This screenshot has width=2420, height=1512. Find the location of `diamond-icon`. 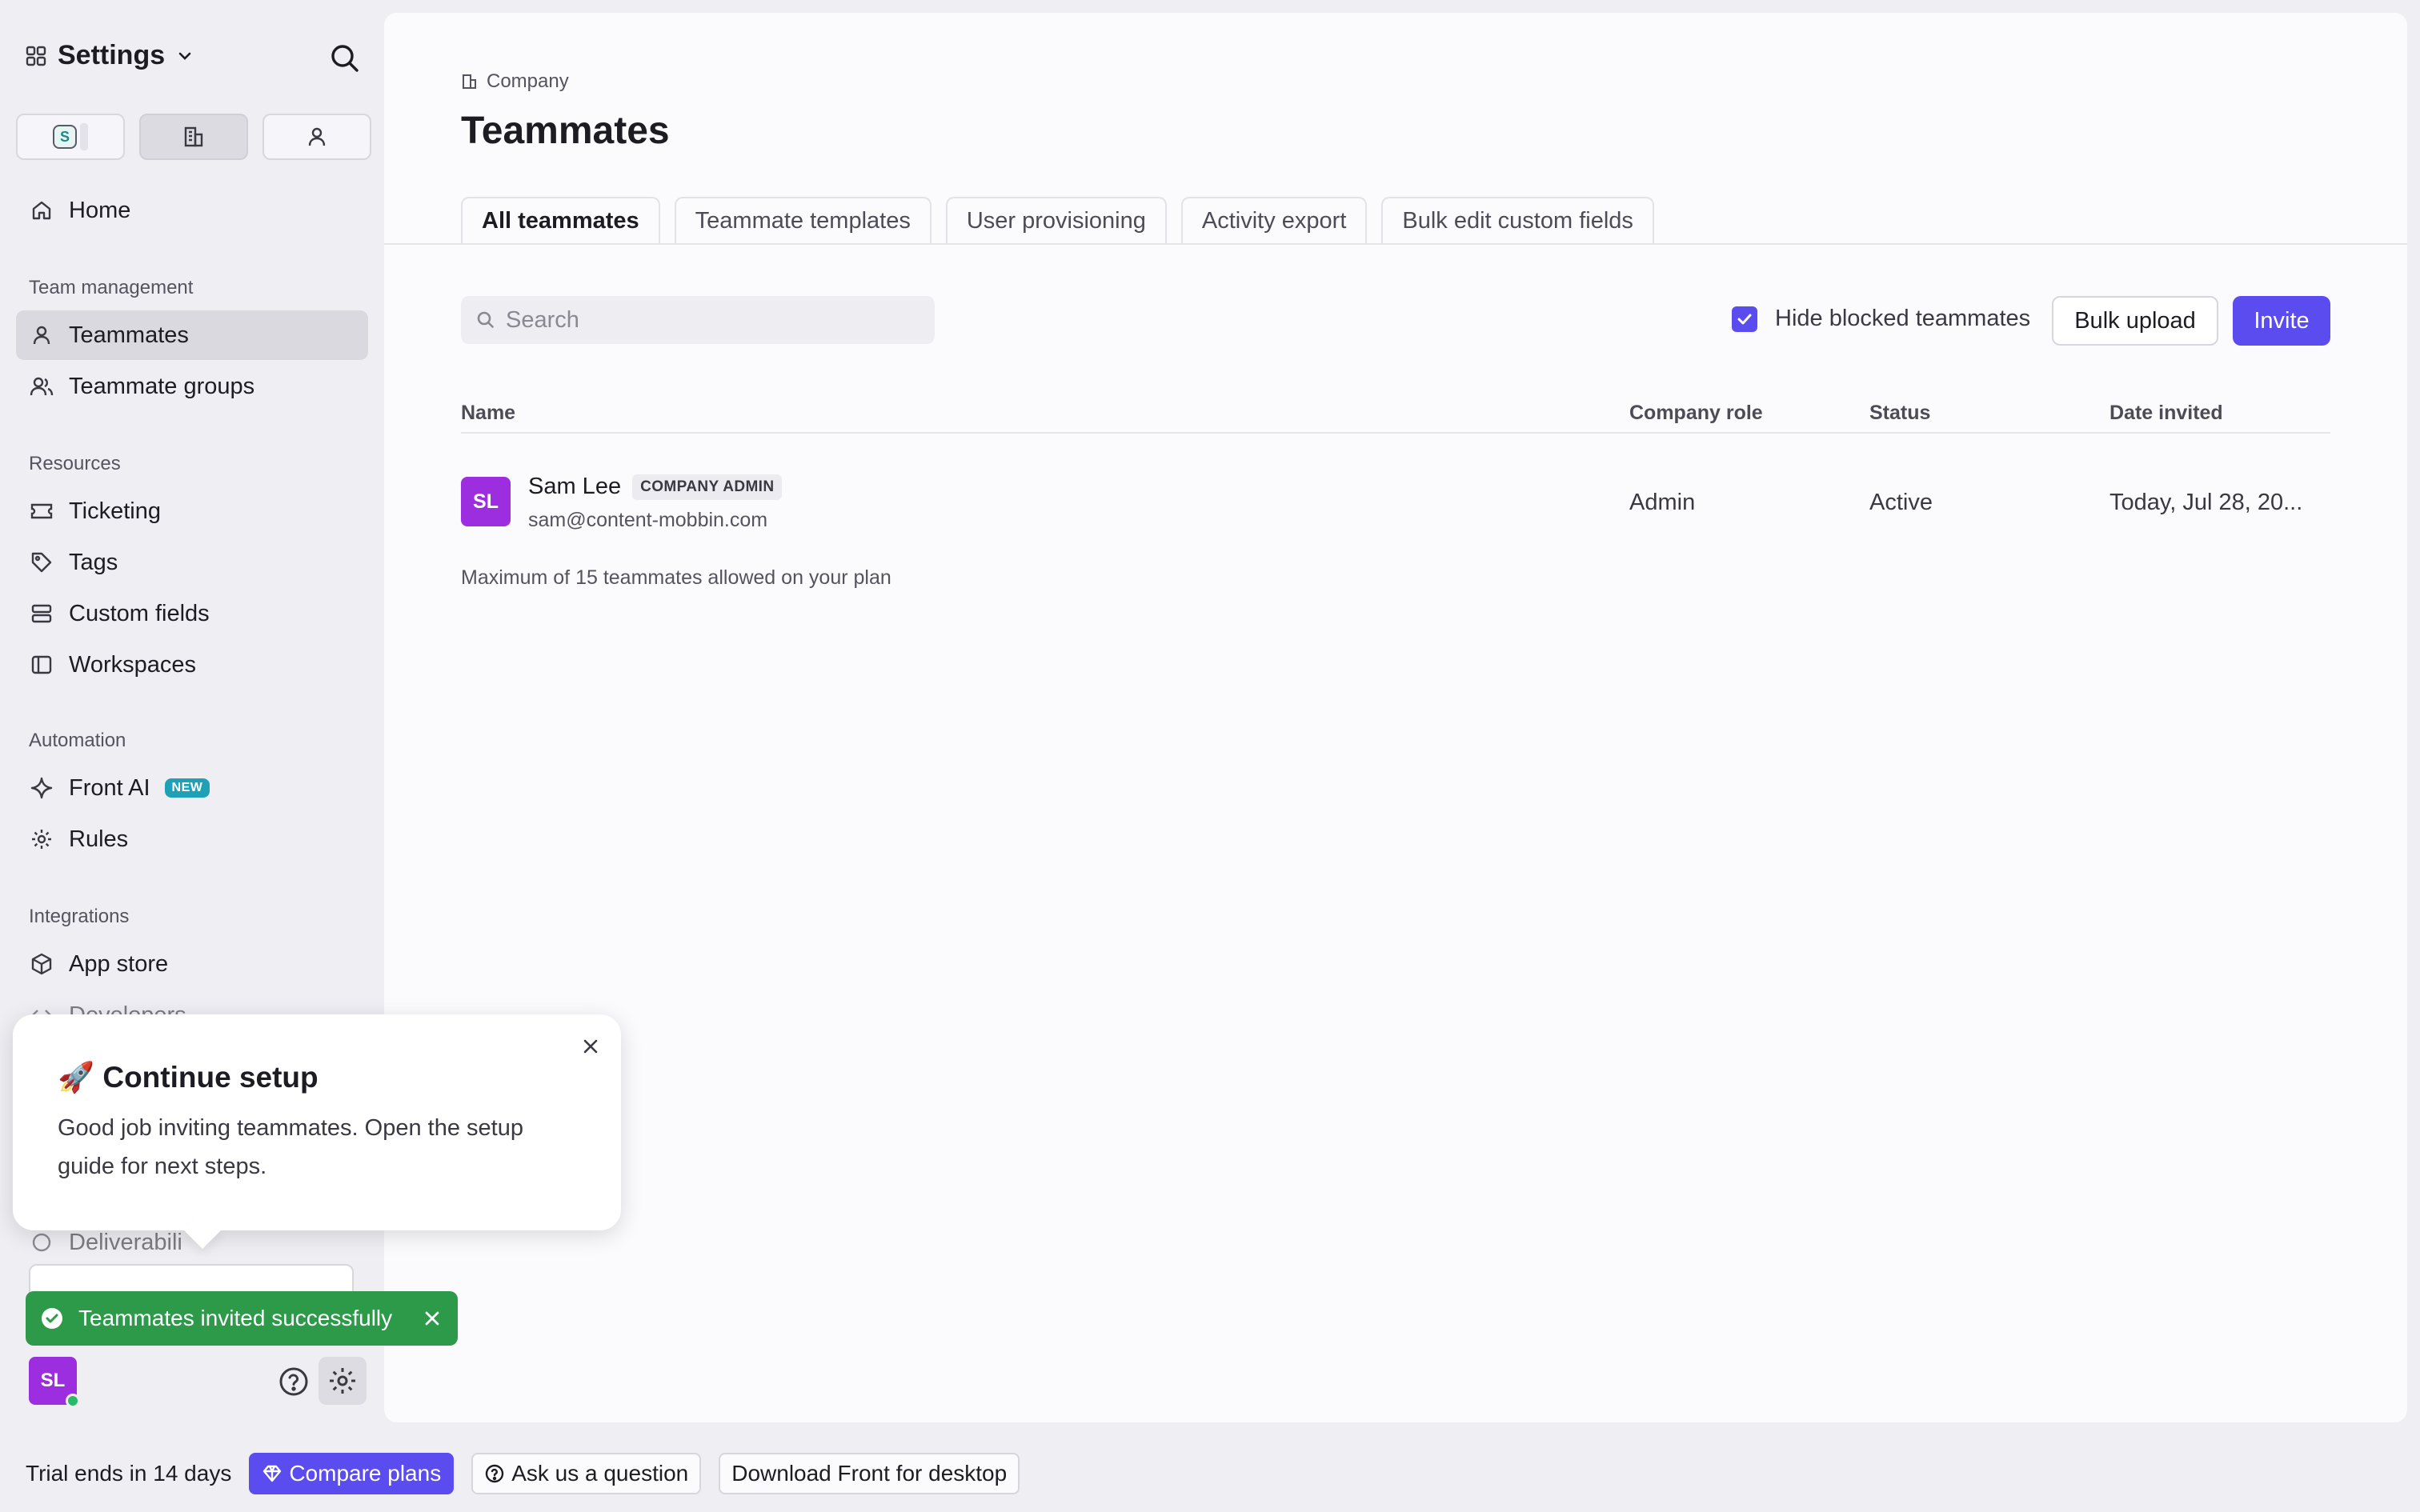

diamond-icon is located at coordinates (272, 1473).